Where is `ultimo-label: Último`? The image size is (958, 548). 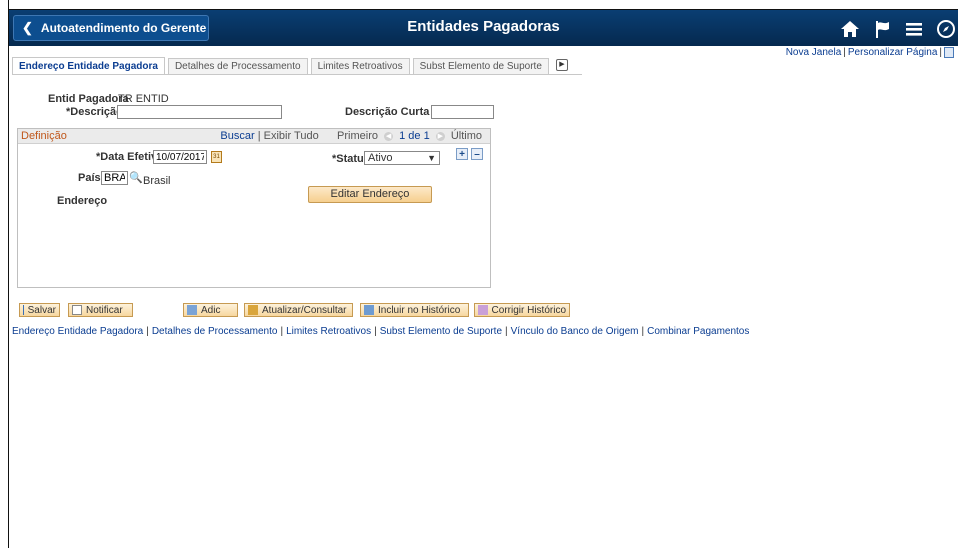 ultimo-label: Último is located at coordinates (466, 136).